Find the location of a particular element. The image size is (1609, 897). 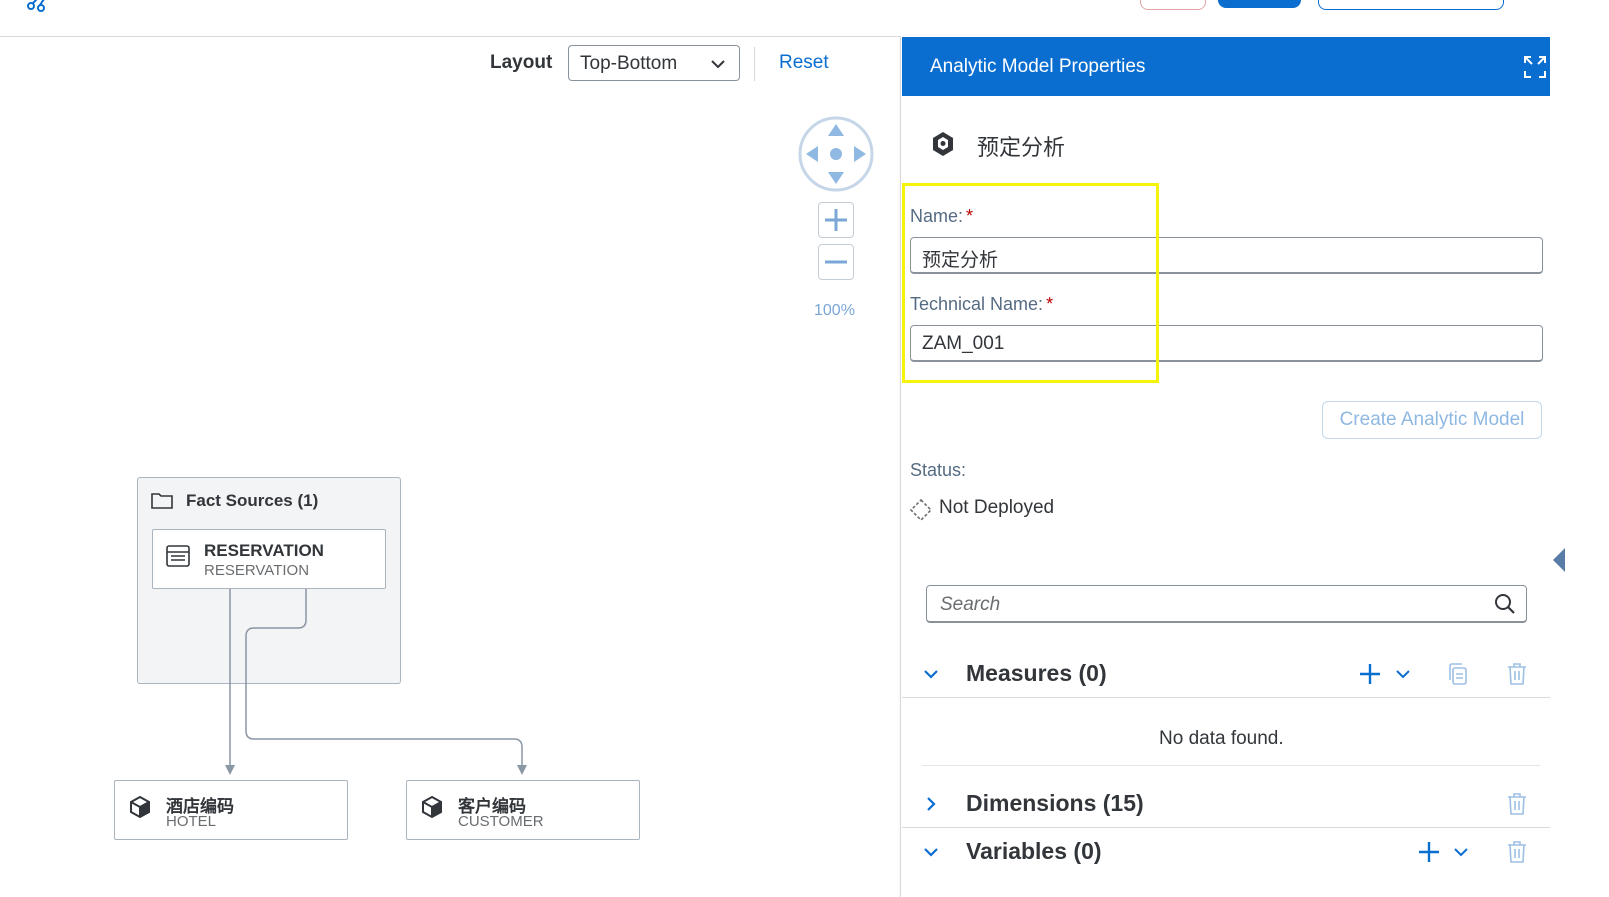

table-icon is located at coordinates (178, 556).